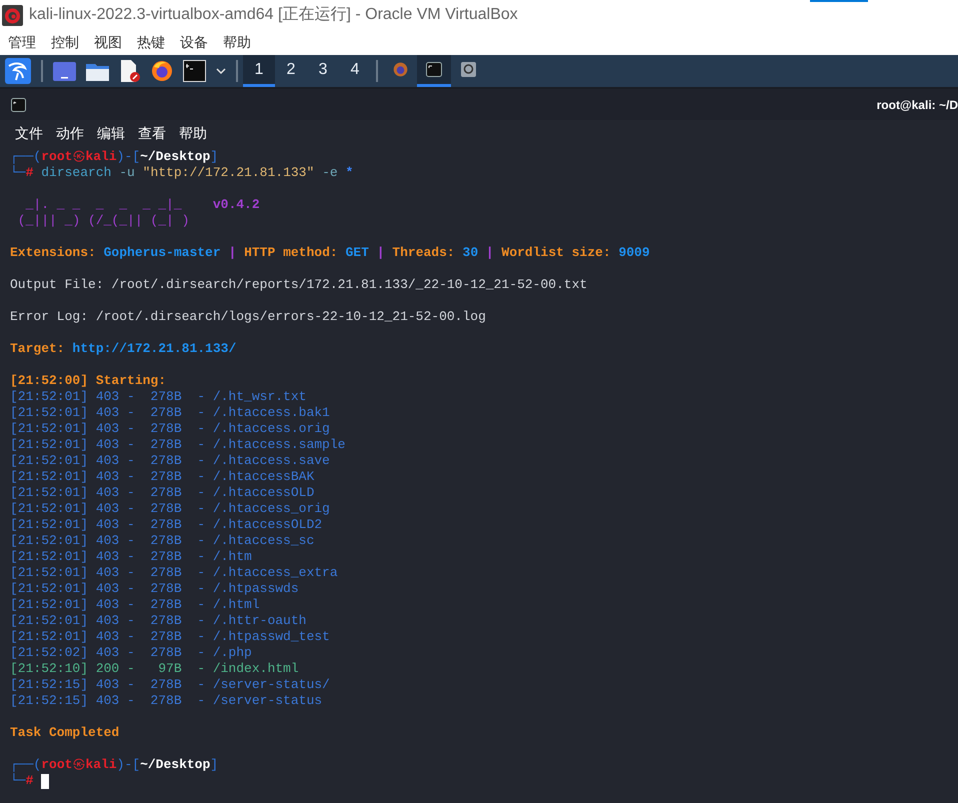 The height and width of the screenshot is (803, 958). I want to click on browser-icon, so click(162, 71).